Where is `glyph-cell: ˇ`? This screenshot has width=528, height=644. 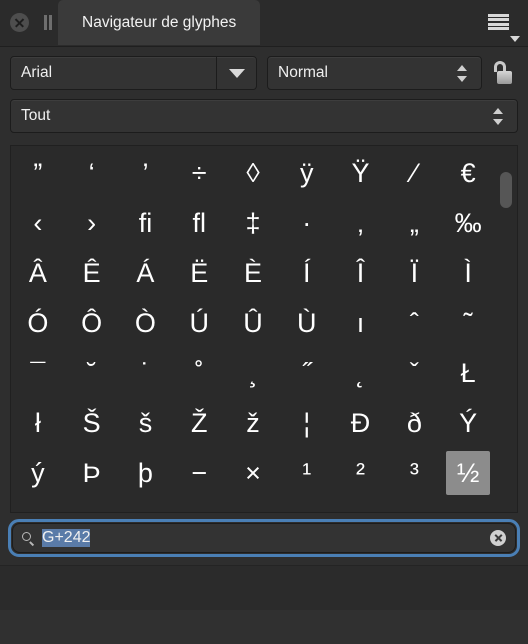 glyph-cell: ˇ is located at coordinates (414, 373).